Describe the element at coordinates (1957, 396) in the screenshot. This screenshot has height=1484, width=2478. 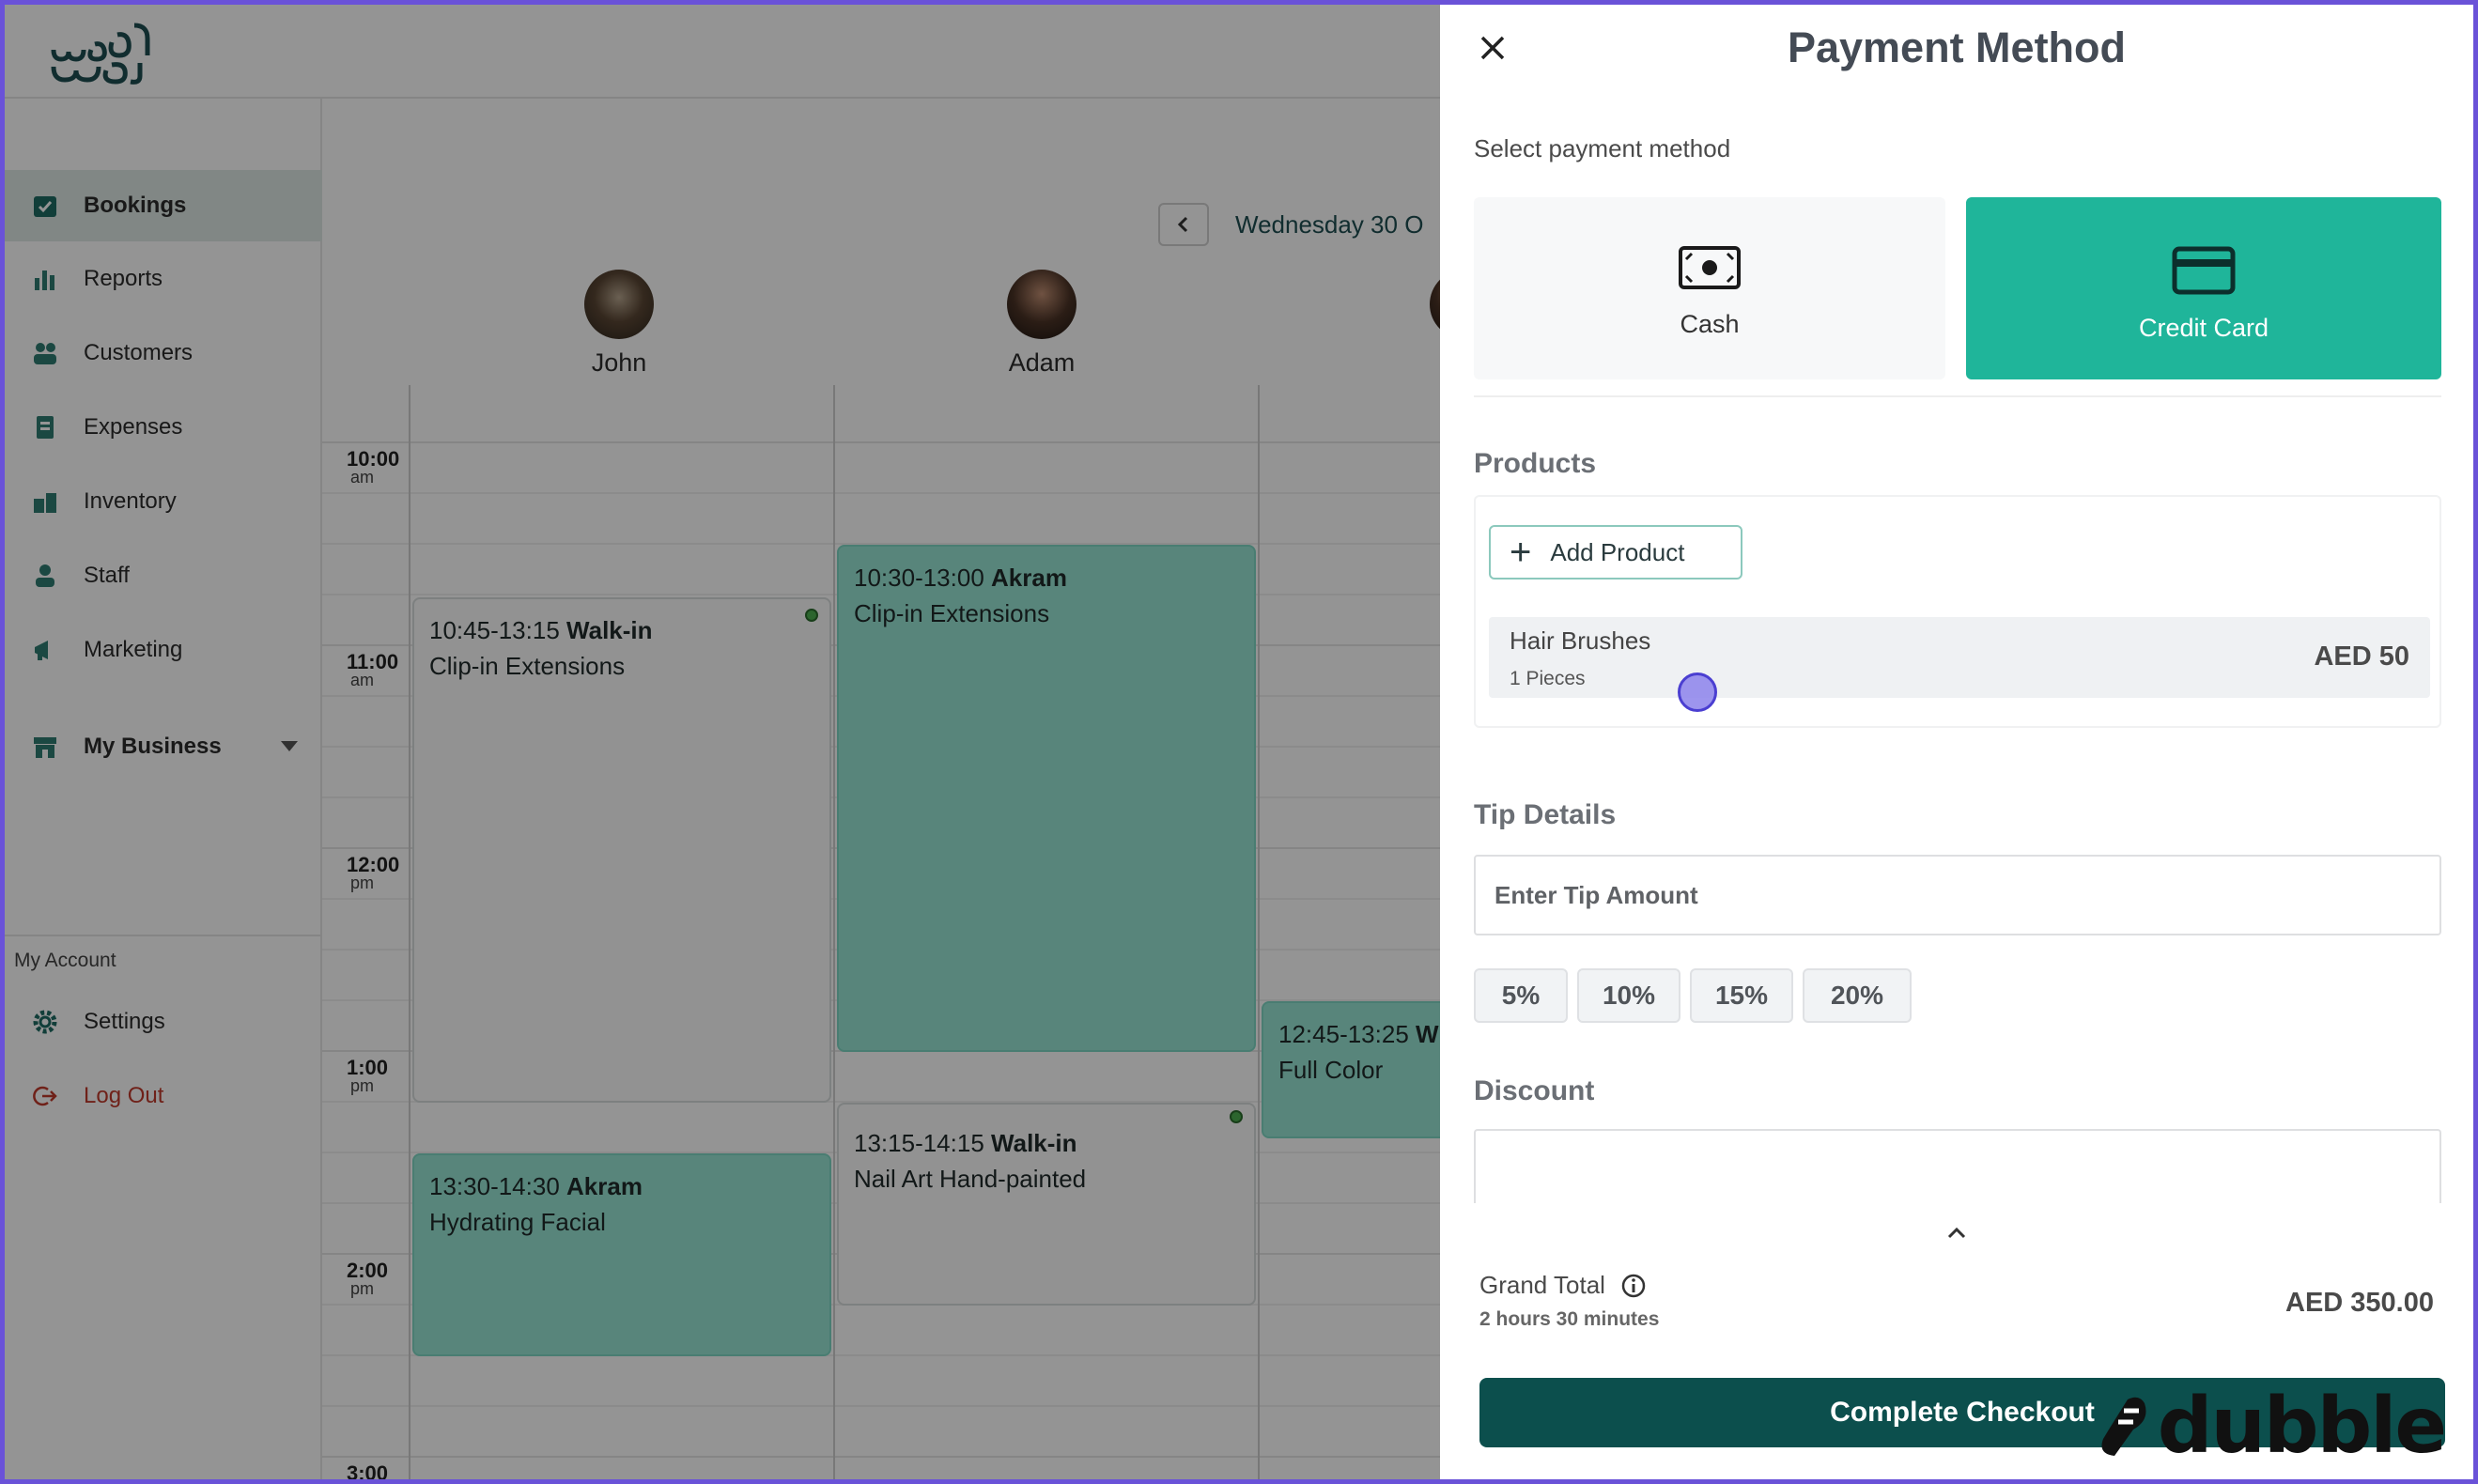
I see `section-divider` at that location.